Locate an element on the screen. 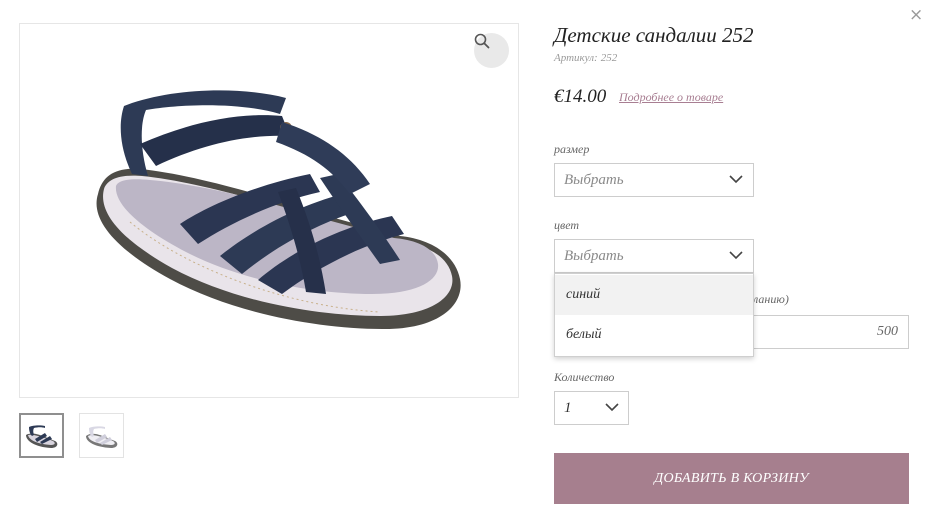 The height and width of the screenshot is (509, 929). close-icon: × is located at coordinates (916, 15).